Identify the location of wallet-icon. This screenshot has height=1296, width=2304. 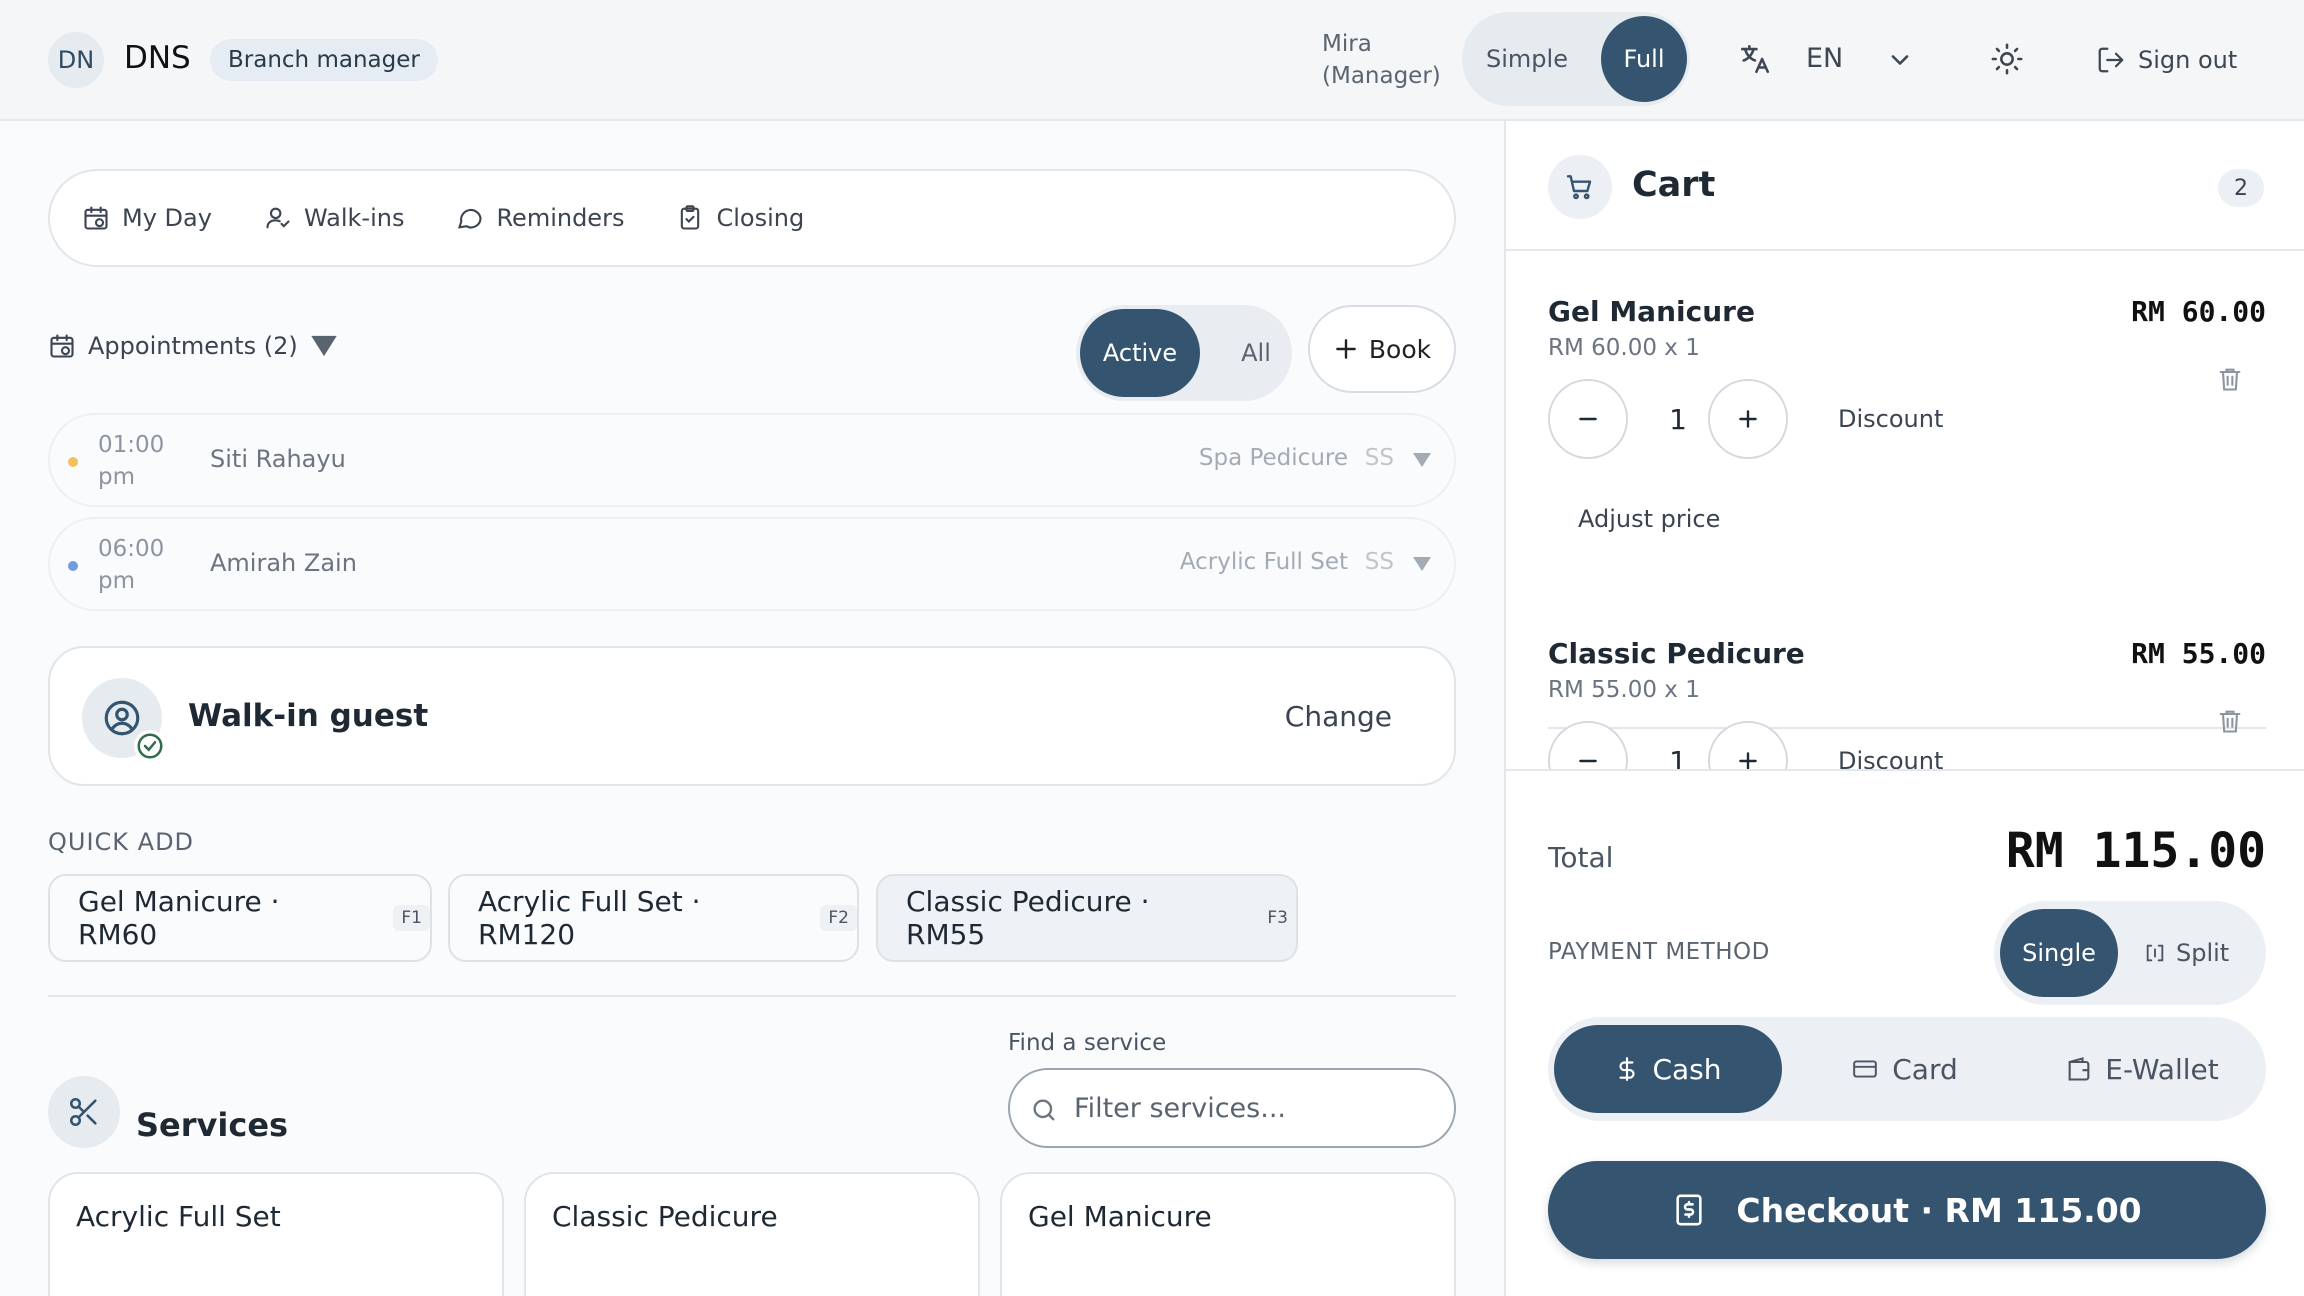
(2079, 1069).